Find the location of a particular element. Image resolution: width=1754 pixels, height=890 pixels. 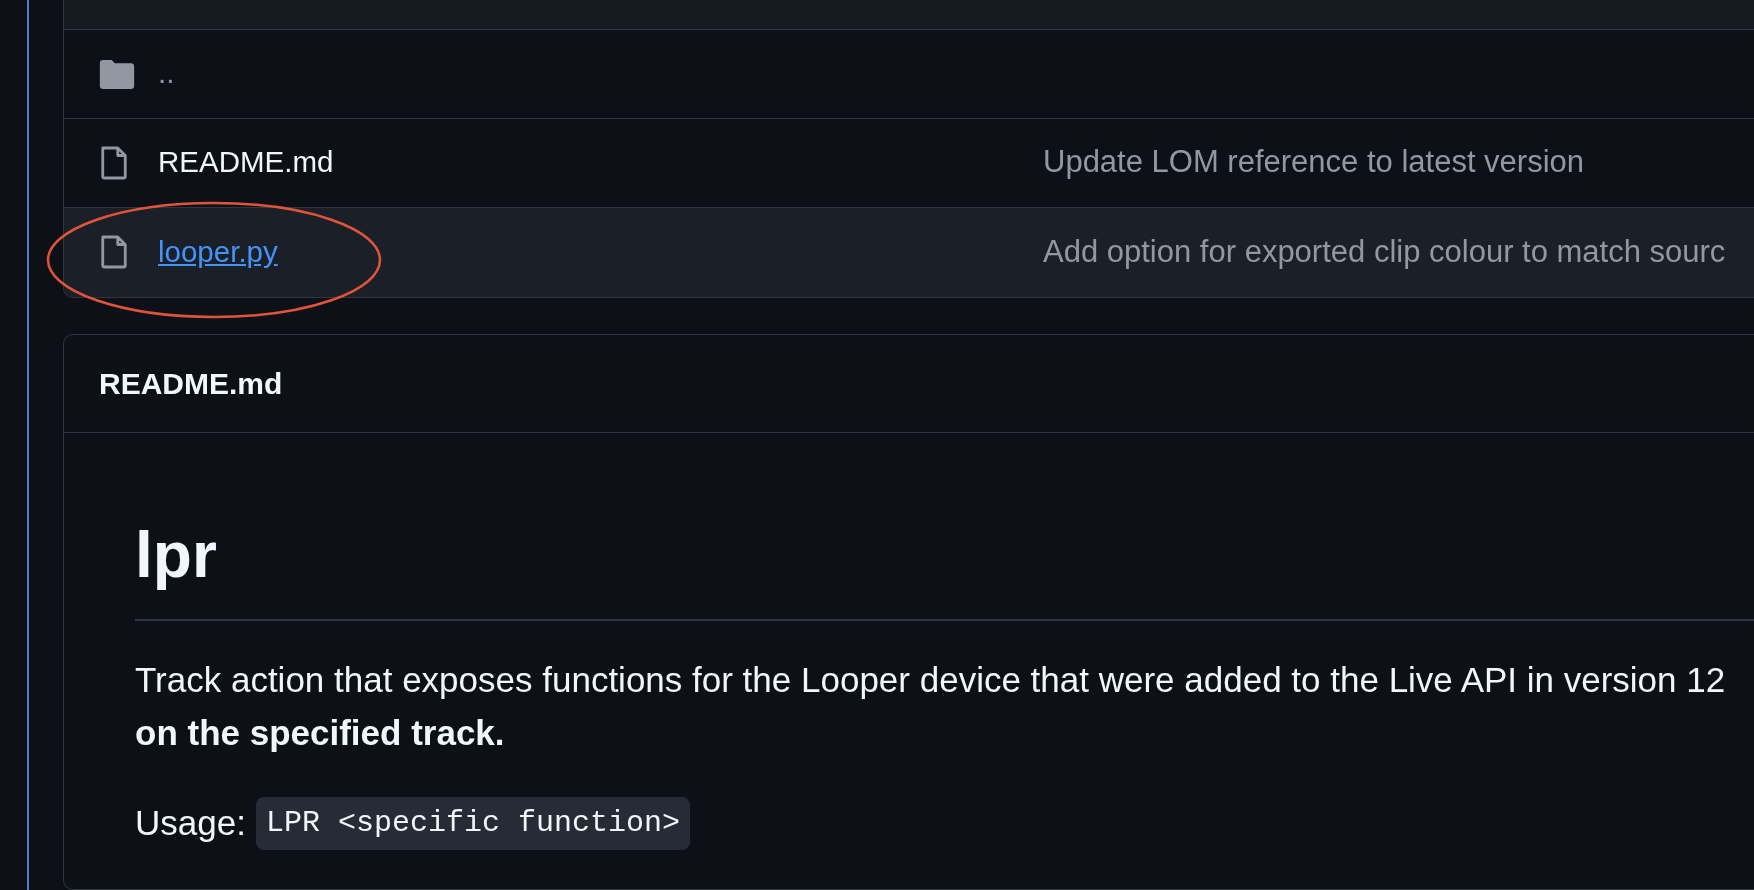

readme-paragraph: Track action that exposes functions for the Looper device that were added to the Live API in version 12 on the specified track. is located at coordinates (930, 706).